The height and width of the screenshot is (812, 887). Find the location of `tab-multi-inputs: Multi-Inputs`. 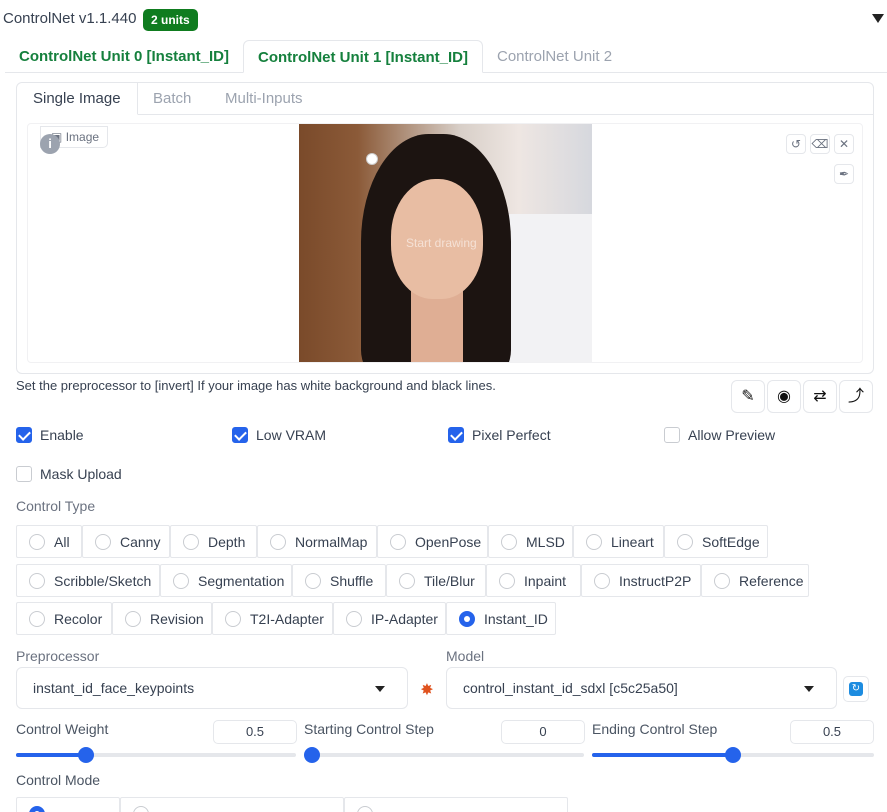

tab-multi-inputs: Multi-Inputs is located at coordinates (264, 99).